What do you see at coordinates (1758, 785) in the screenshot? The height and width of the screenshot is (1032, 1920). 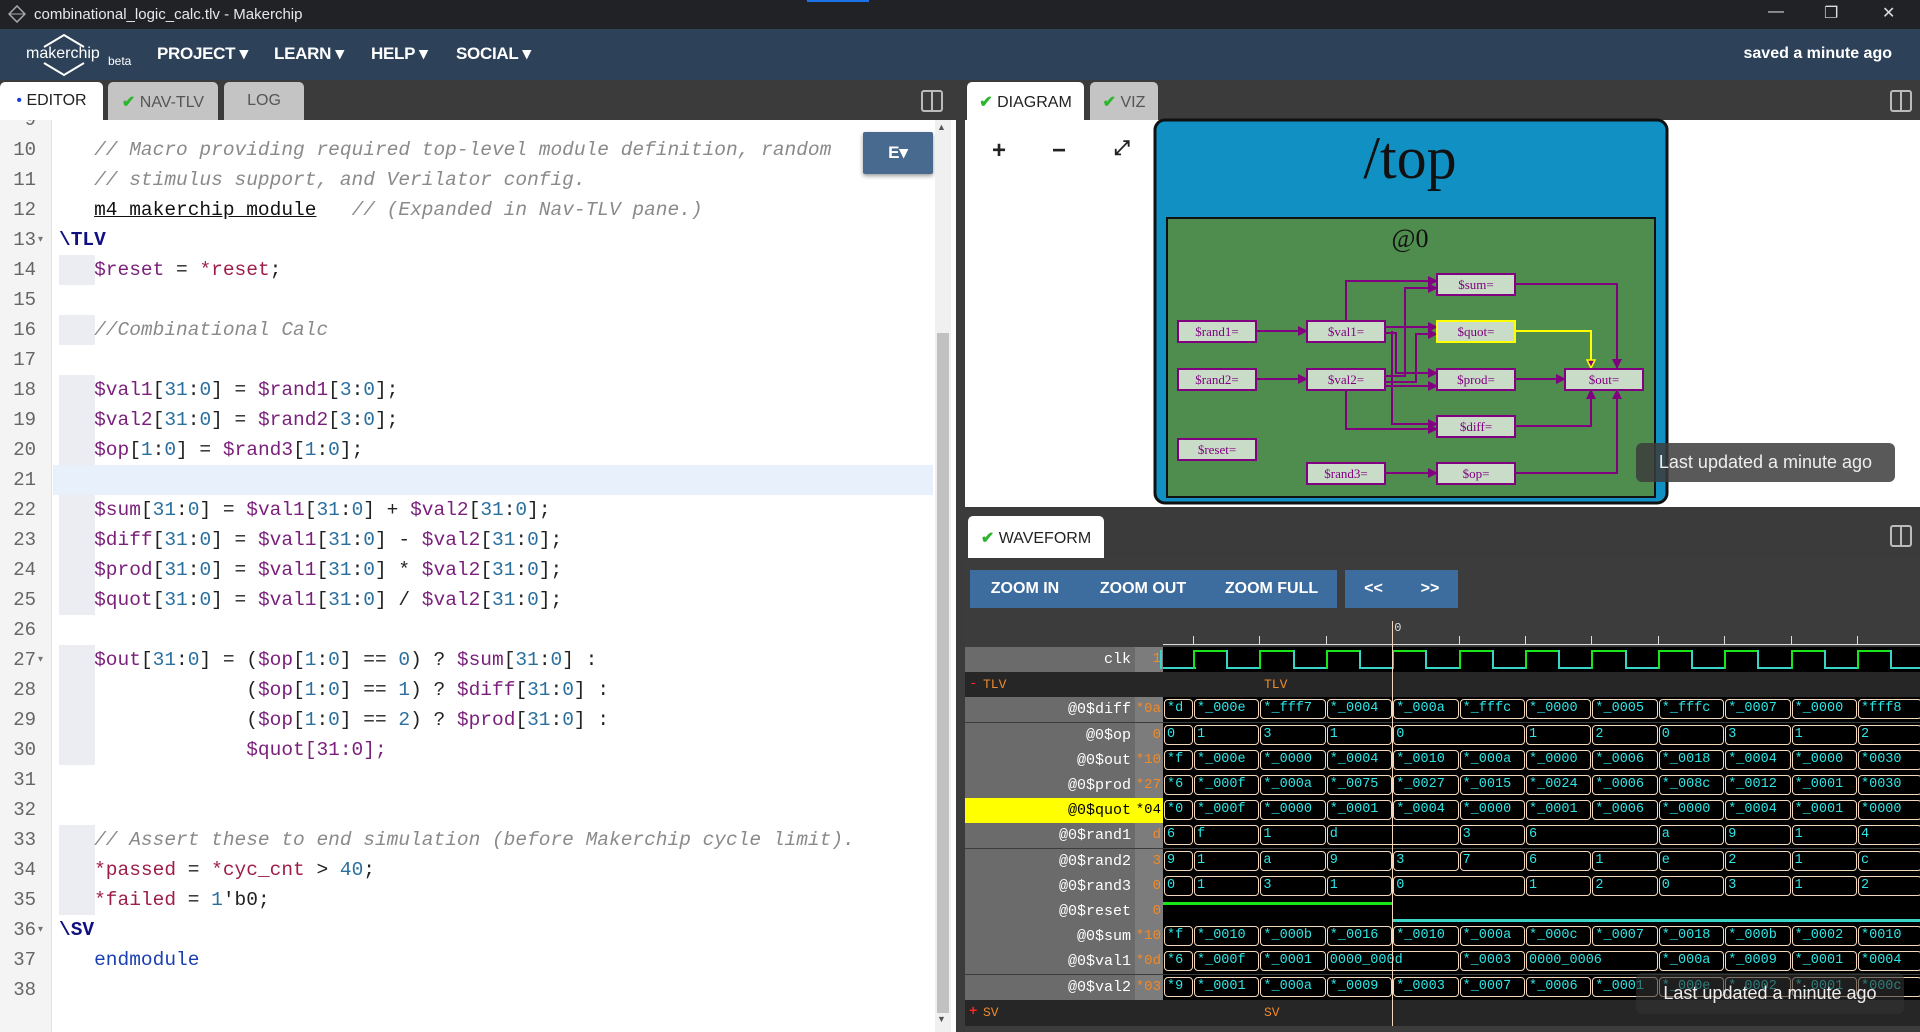 I see `signal-cell: *_0012` at bounding box center [1758, 785].